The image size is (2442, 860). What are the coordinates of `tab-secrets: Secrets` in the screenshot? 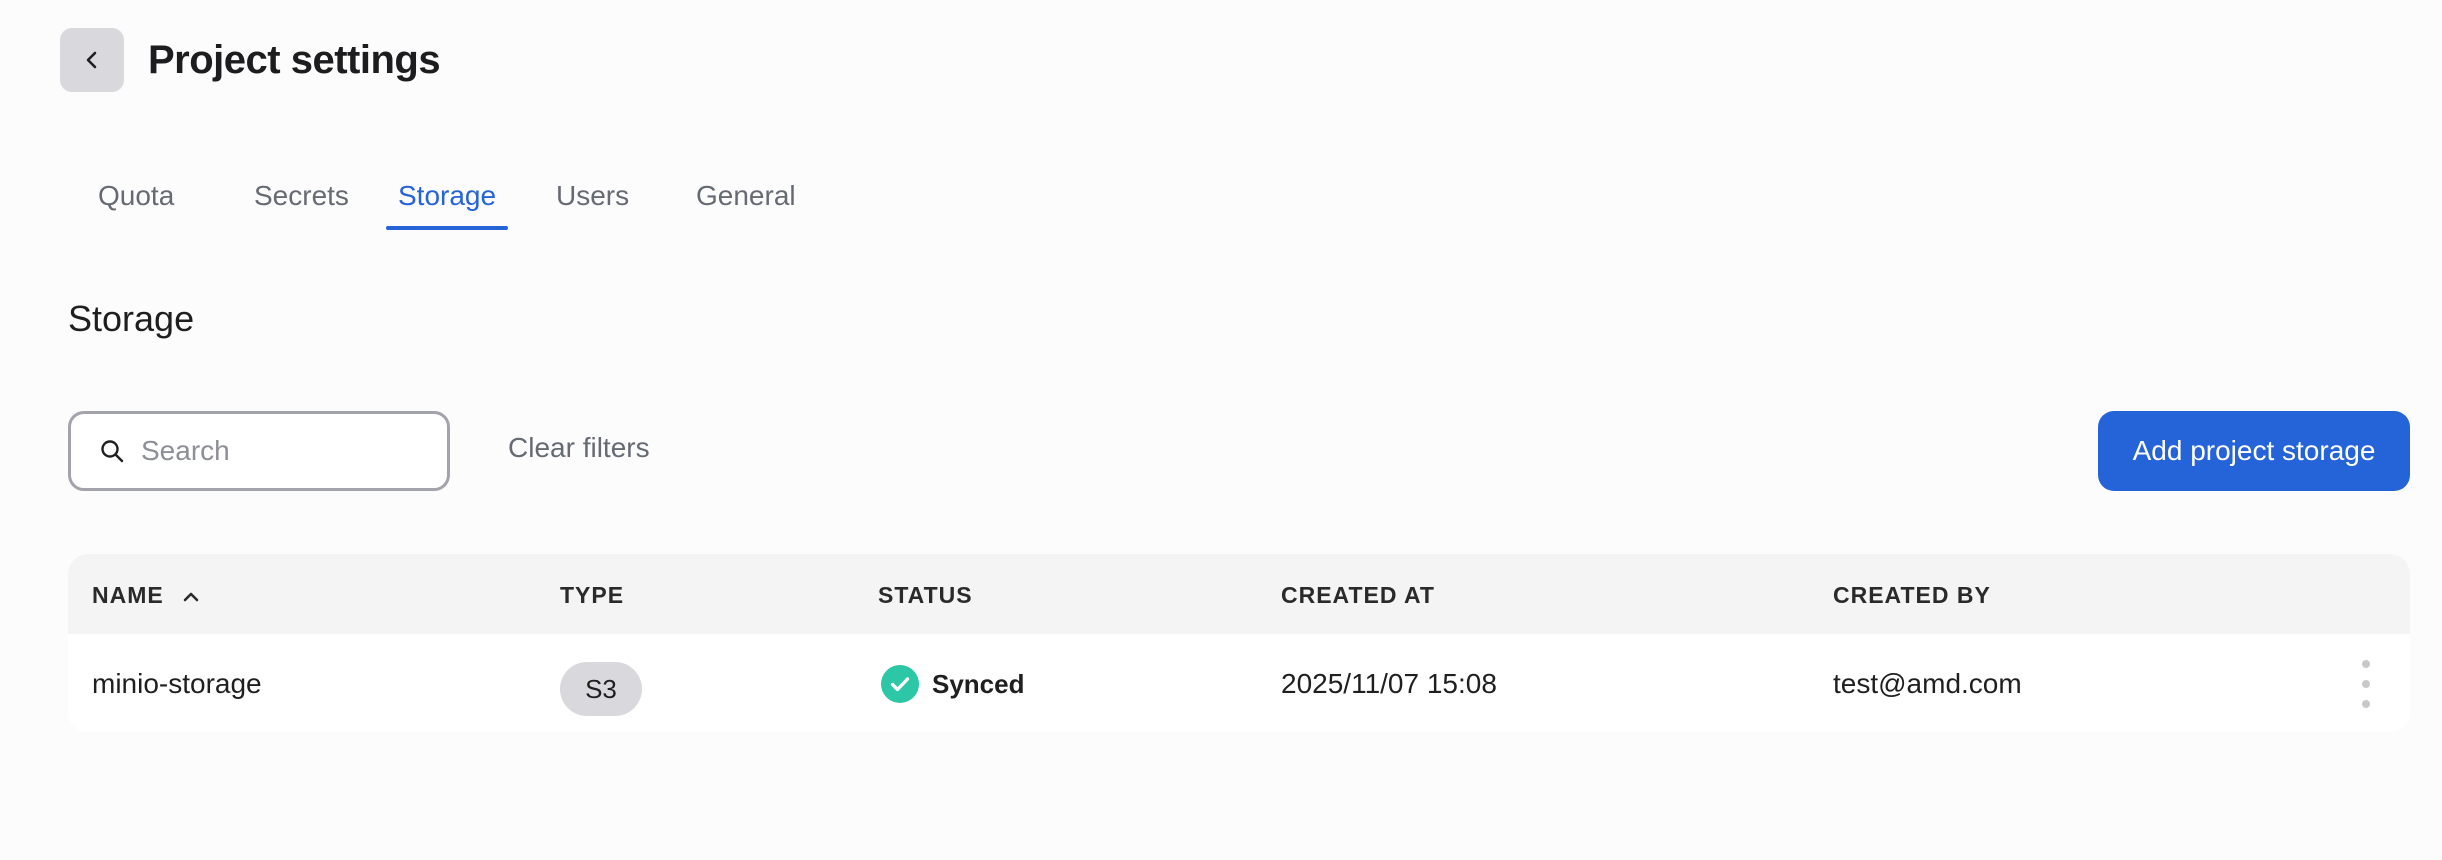 It's located at (301, 199).